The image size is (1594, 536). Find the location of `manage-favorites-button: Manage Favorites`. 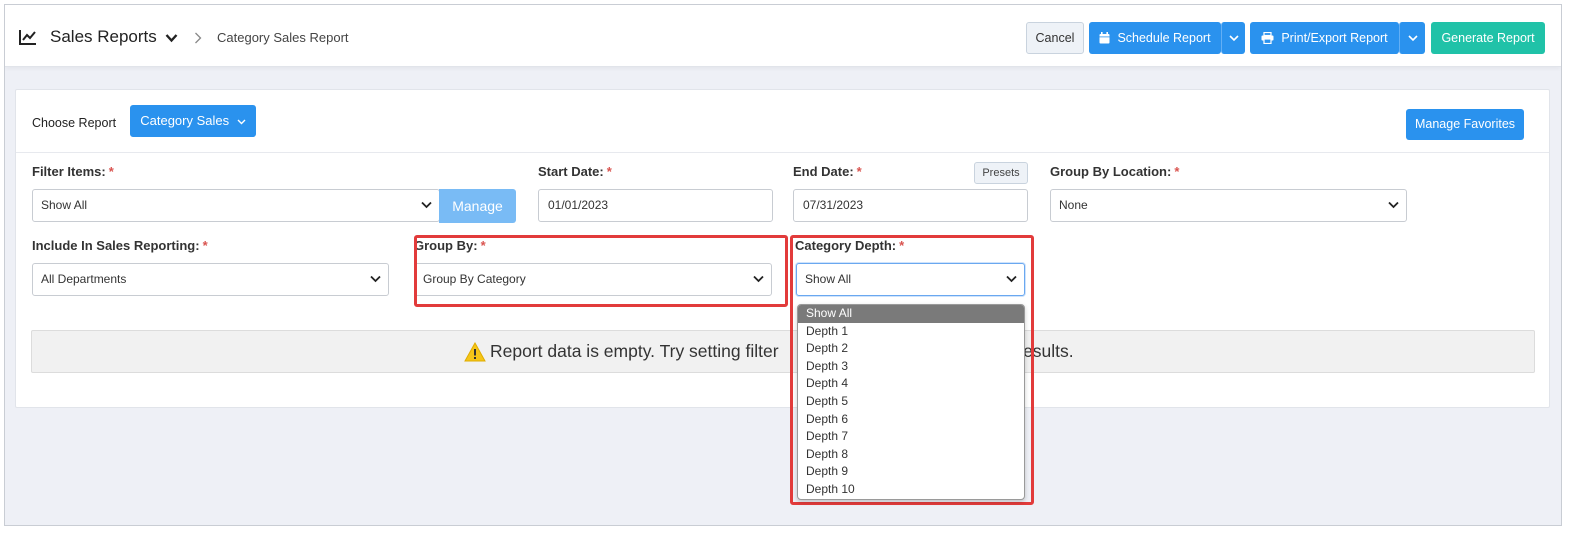

manage-favorites-button: Manage Favorites is located at coordinates (1465, 124).